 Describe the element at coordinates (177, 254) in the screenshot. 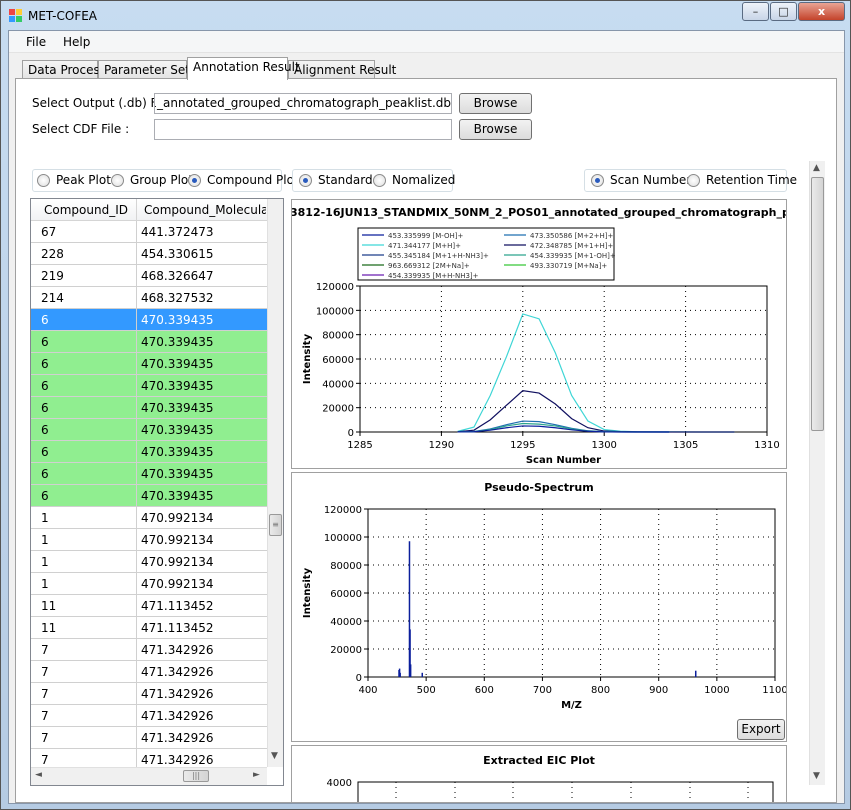

I see `cell-molecular-mass: 454.330615` at that location.